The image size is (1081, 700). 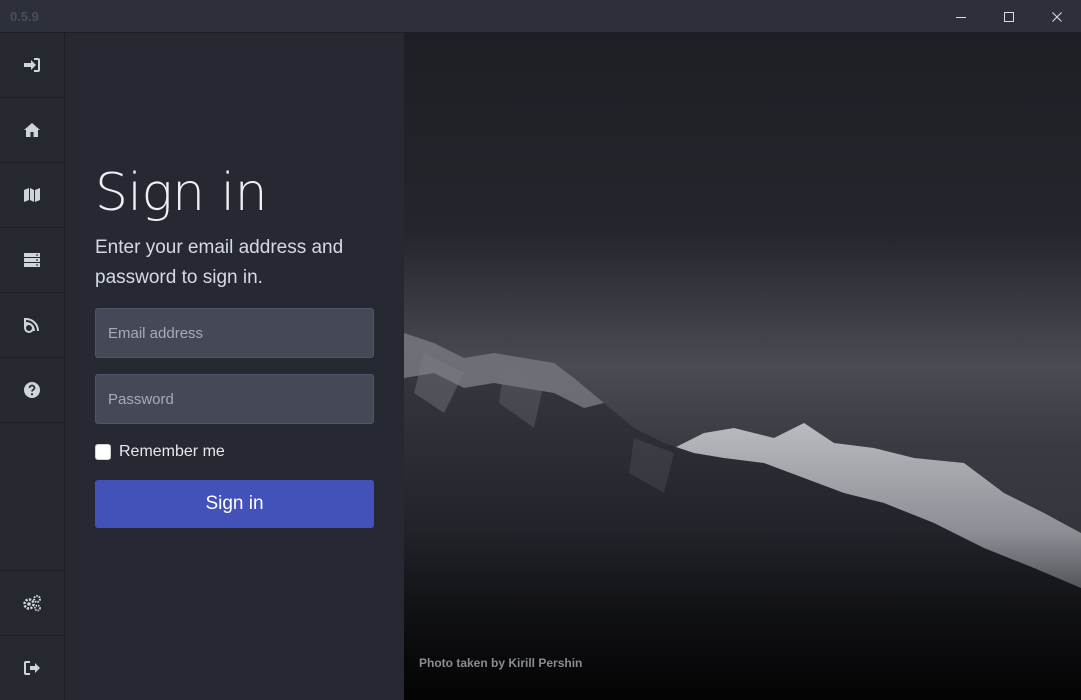 I want to click on sign-in-button: Sign in, so click(x=234, y=504).